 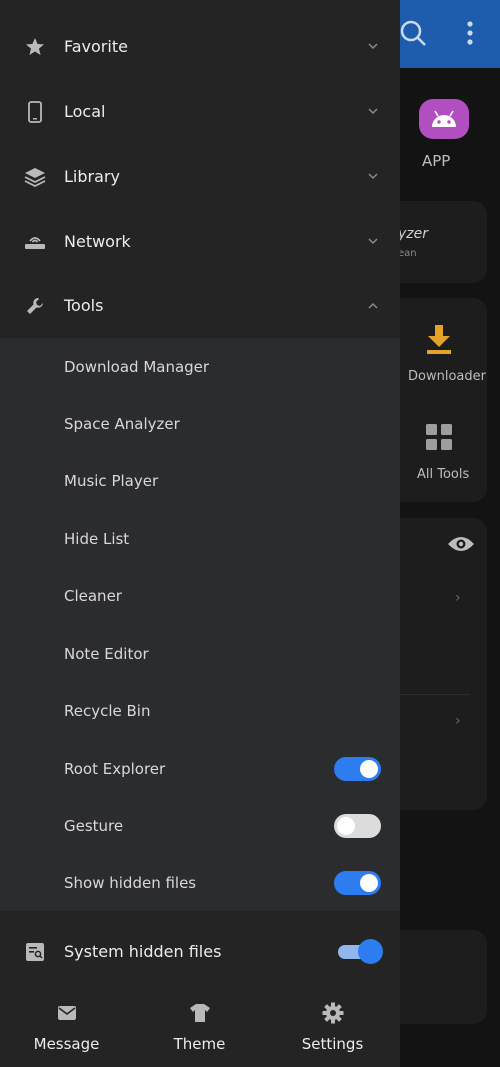 What do you see at coordinates (92, 176) in the screenshot?
I see `menu-label: Library` at bounding box center [92, 176].